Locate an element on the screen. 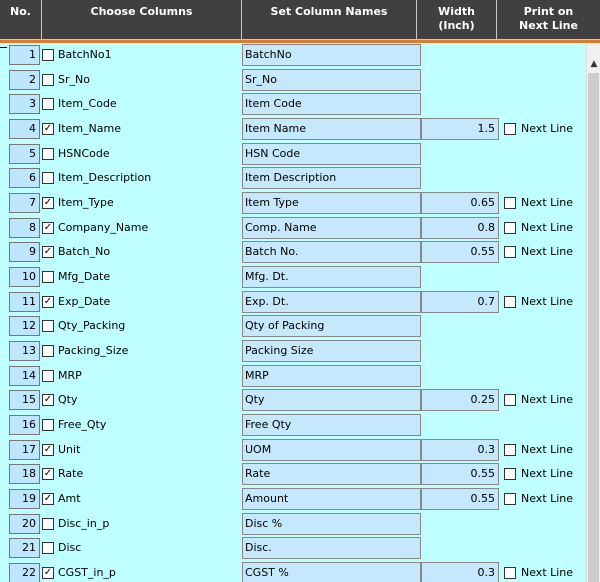  column-name-label: Disc is located at coordinates (69, 548).